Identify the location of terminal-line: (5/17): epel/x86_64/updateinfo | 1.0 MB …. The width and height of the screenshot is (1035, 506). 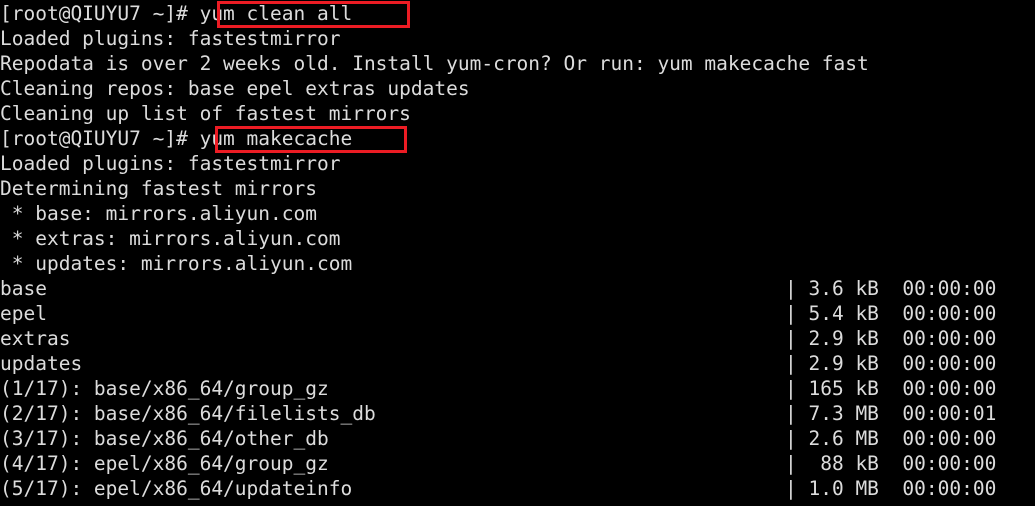
(517, 488).